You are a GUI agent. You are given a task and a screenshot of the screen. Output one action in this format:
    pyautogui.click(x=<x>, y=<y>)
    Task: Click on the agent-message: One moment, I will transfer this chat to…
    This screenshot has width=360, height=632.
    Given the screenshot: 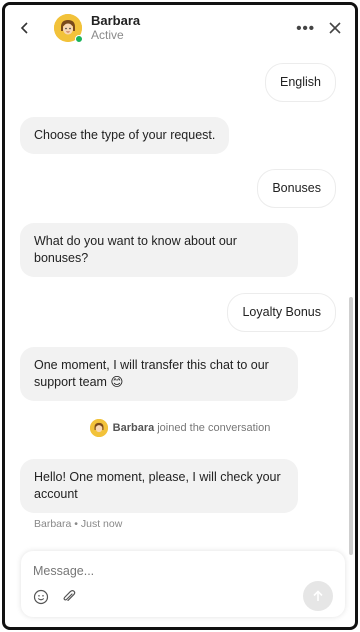 What is the action you would take?
    pyautogui.click(x=159, y=374)
    